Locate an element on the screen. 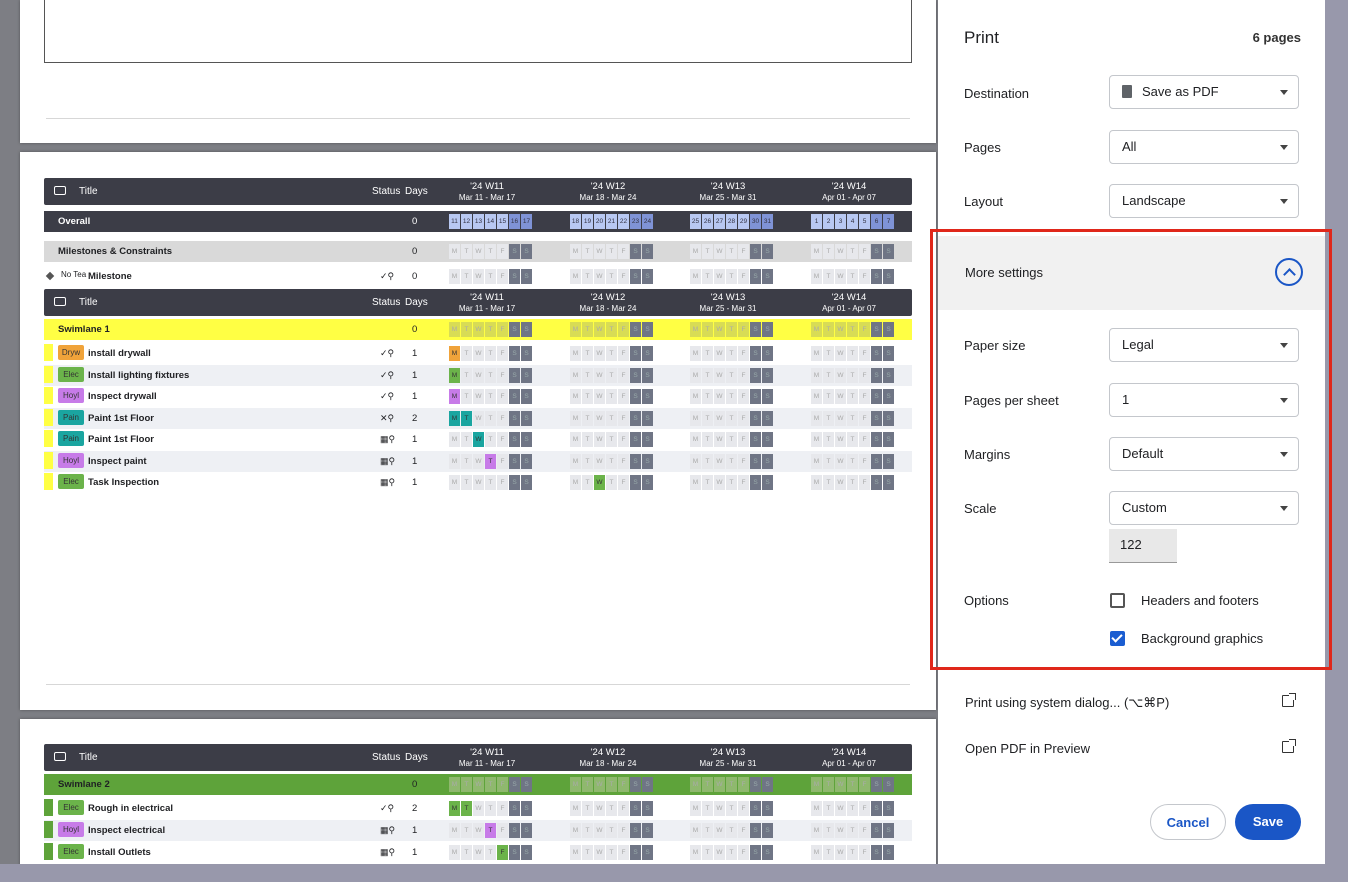  table-row: Swimlane 20MTWTFSSMTWTFSSMTWTFSSMTWTFSS is located at coordinates (478, 784).